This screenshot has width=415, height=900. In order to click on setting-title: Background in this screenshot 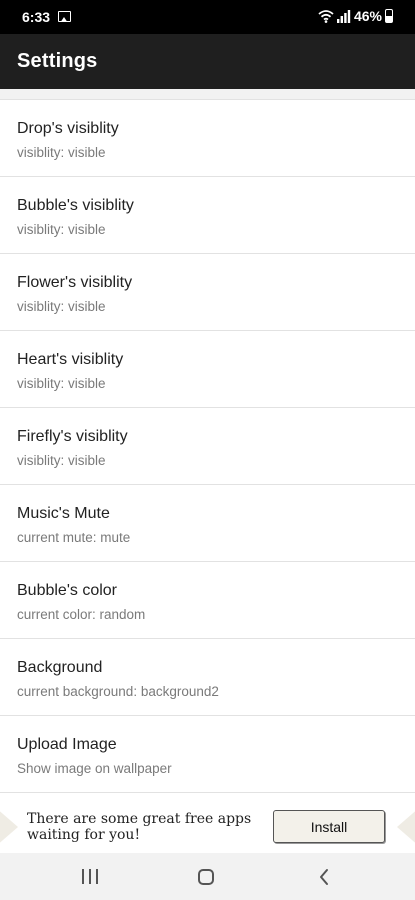, I will do `click(60, 667)`.